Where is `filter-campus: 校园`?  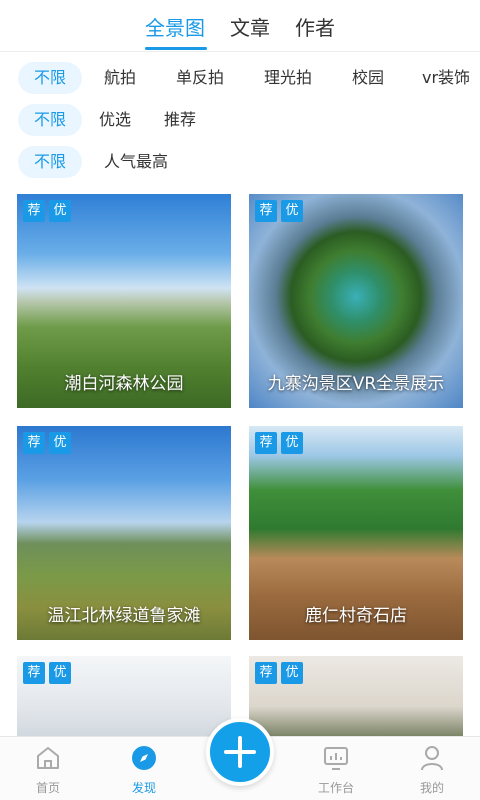 filter-campus: 校园 is located at coordinates (368, 78).